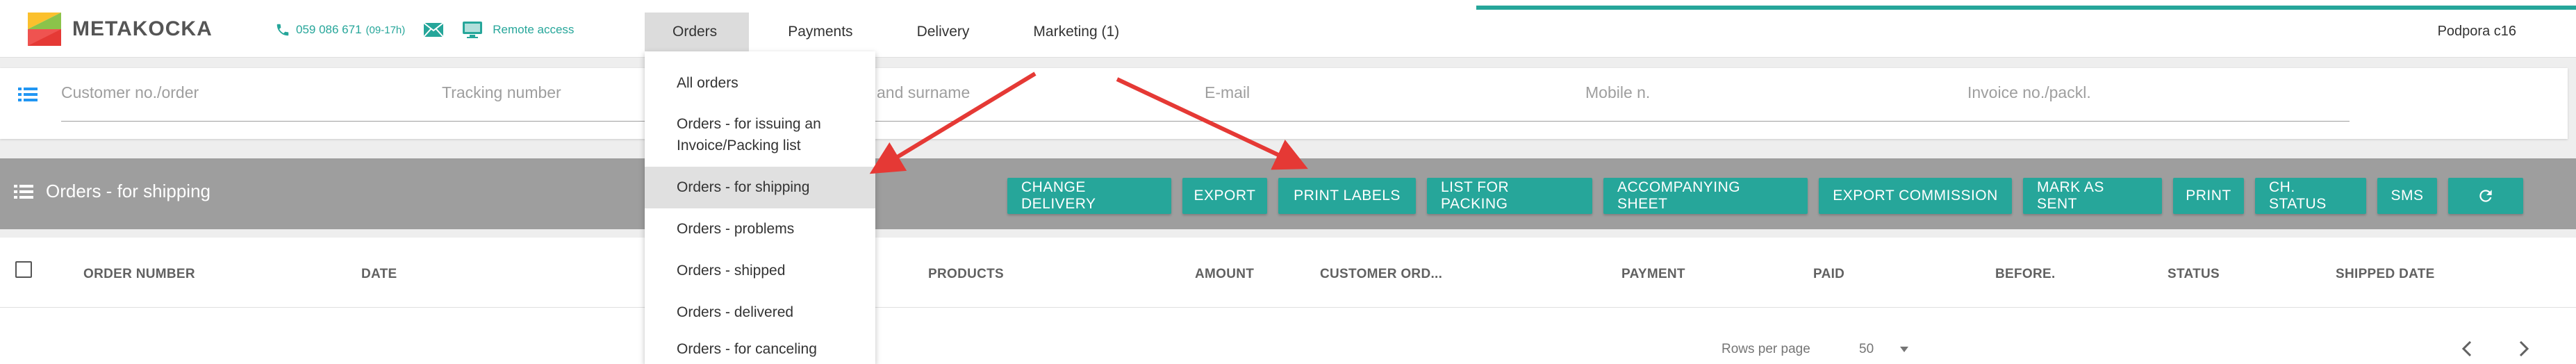 Image resolution: width=2576 pixels, height=364 pixels. Describe the element at coordinates (2026, 8) in the screenshot. I see `loading-progress-bar` at that location.